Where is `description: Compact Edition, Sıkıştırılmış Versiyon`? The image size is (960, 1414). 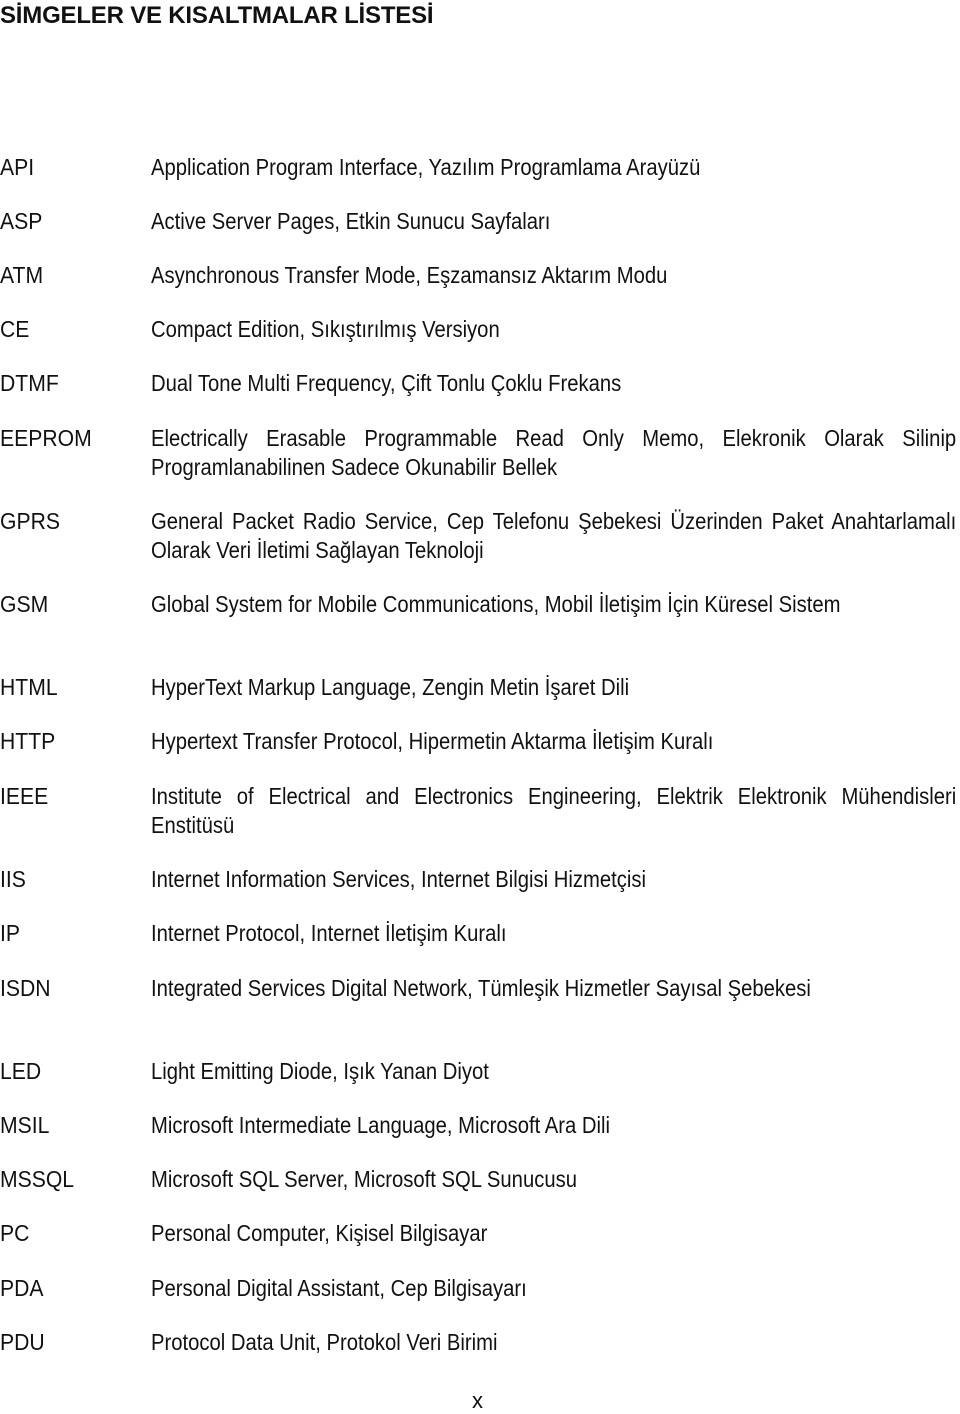
description: Compact Edition, Sıkıştırılmış Versiyon is located at coordinates (325, 329).